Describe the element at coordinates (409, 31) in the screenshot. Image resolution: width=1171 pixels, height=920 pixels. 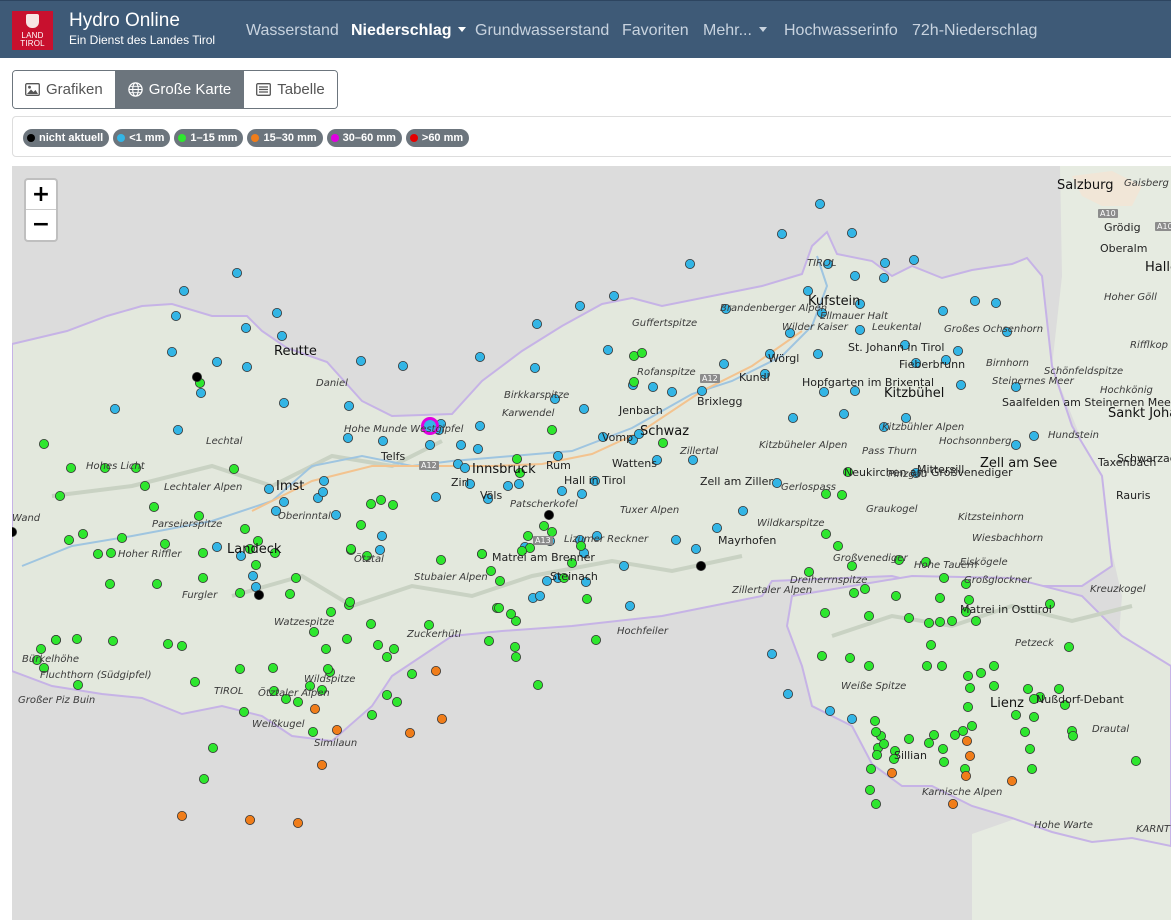
I see `nav-niederschlag: Niederschlag` at that location.